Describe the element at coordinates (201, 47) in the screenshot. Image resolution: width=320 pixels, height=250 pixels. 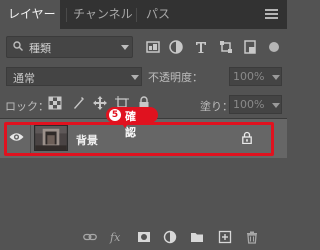
I see `type-icon` at that location.